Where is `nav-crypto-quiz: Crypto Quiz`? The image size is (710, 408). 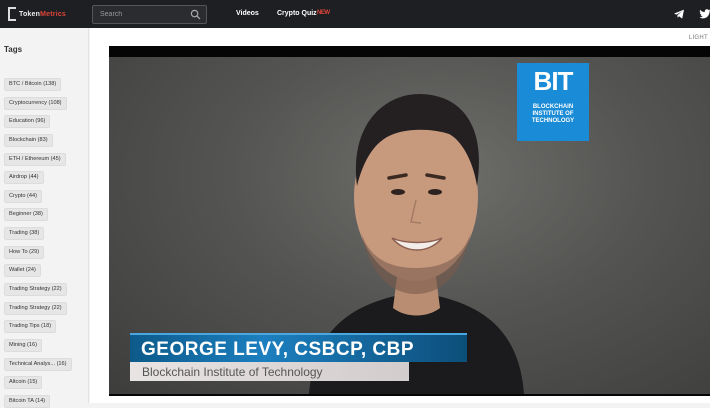
nav-crypto-quiz: Crypto Quiz is located at coordinates (297, 13).